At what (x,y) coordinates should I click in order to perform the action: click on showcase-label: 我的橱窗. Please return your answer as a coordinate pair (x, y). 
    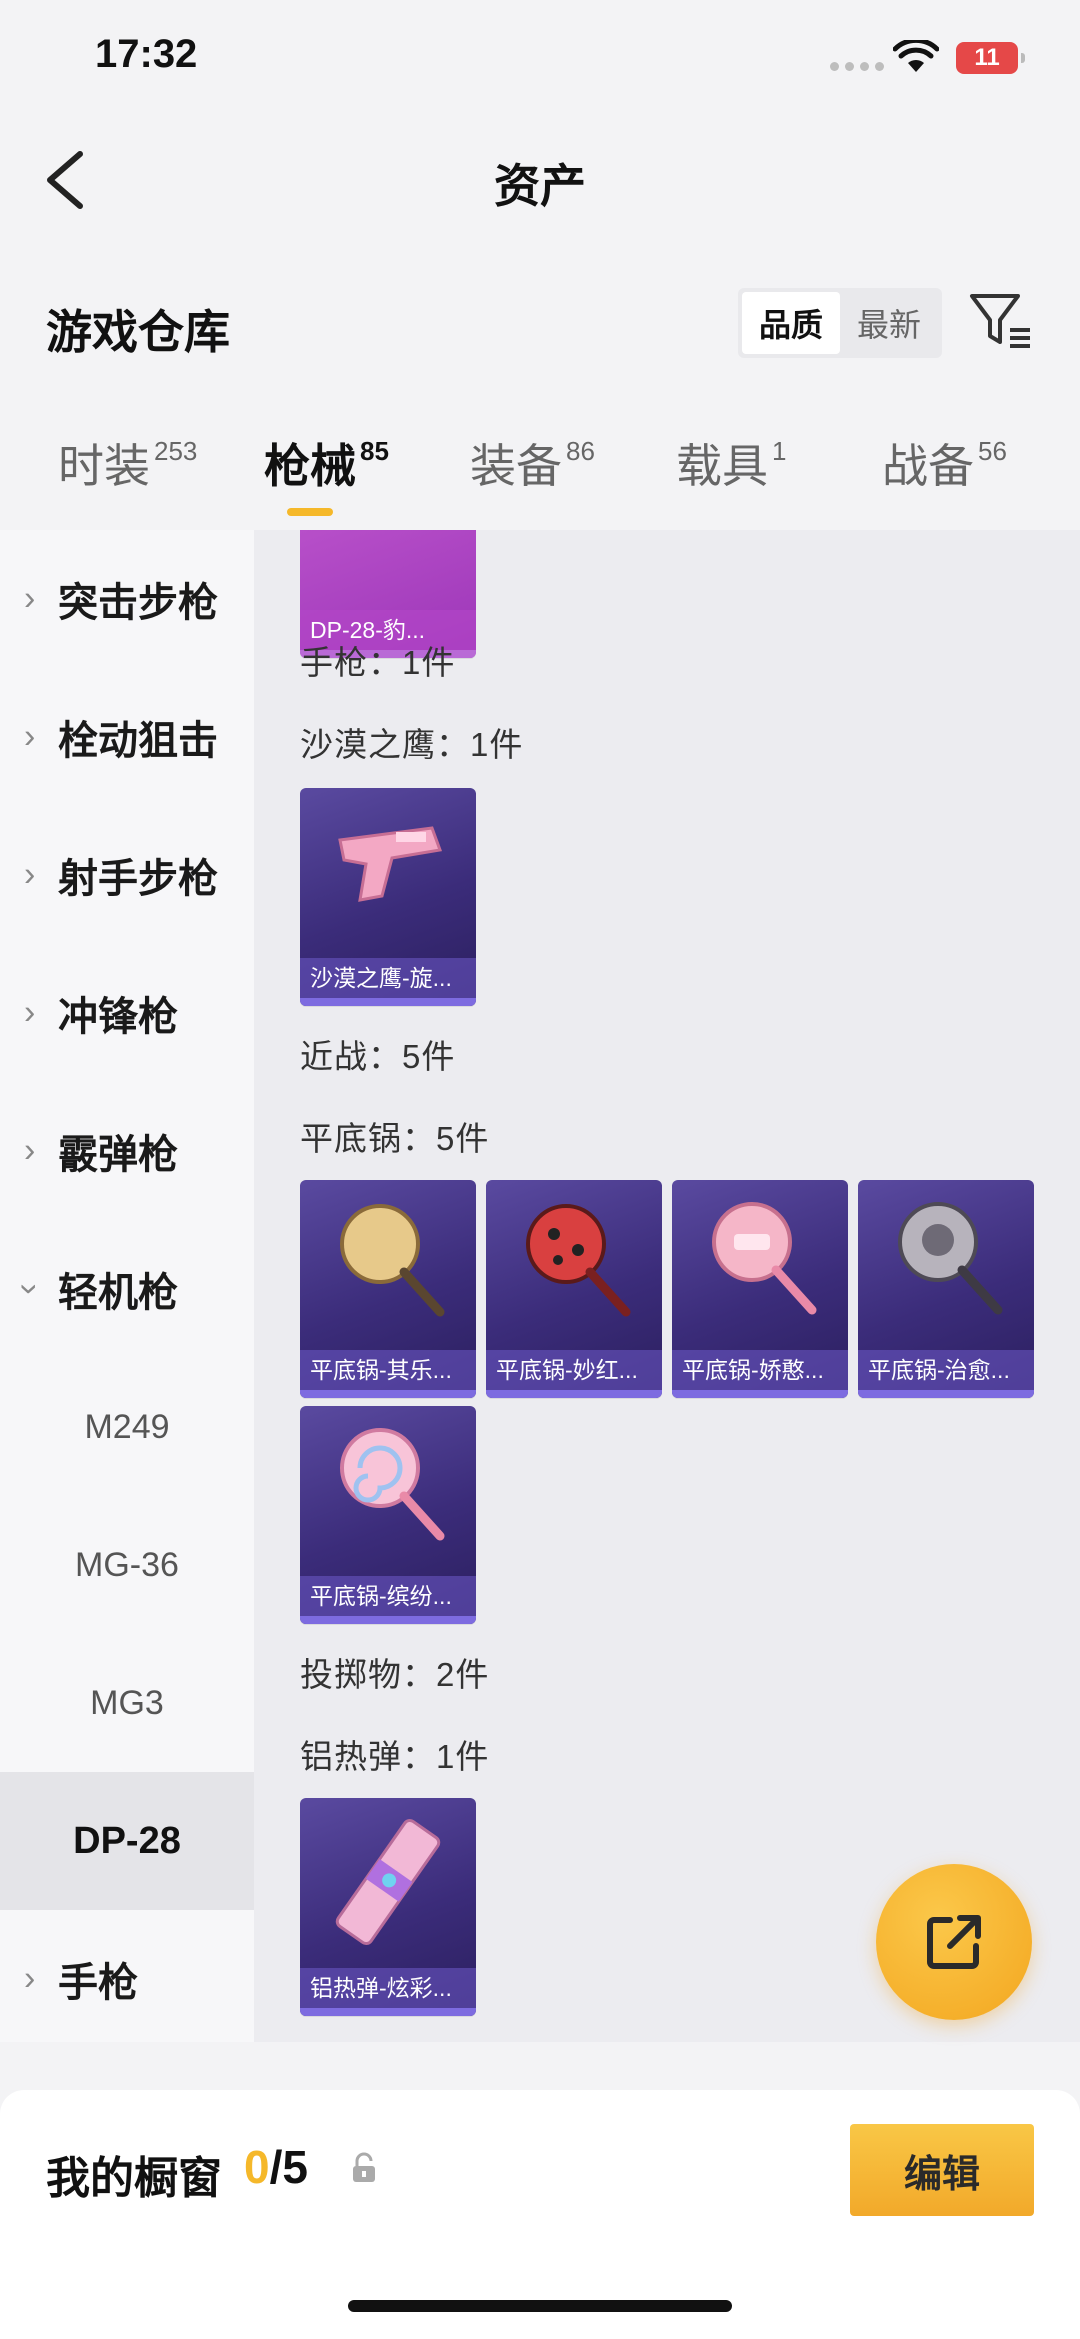
    Looking at the image, I should click on (134, 2178).